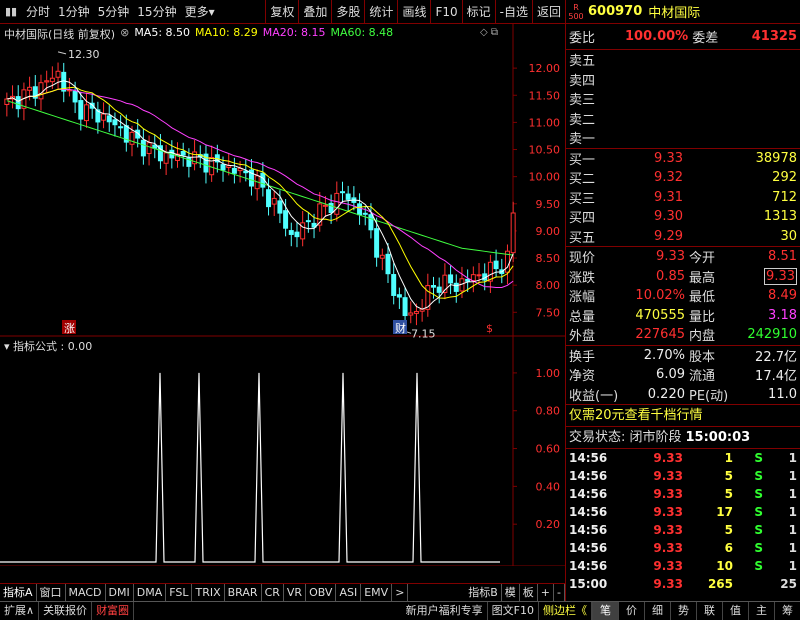 This screenshot has width=800, height=620. What do you see at coordinates (683, 494) in the screenshot?
I see `tick-row: 14:56 9.33 5 S 1` at bounding box center [683, 494].